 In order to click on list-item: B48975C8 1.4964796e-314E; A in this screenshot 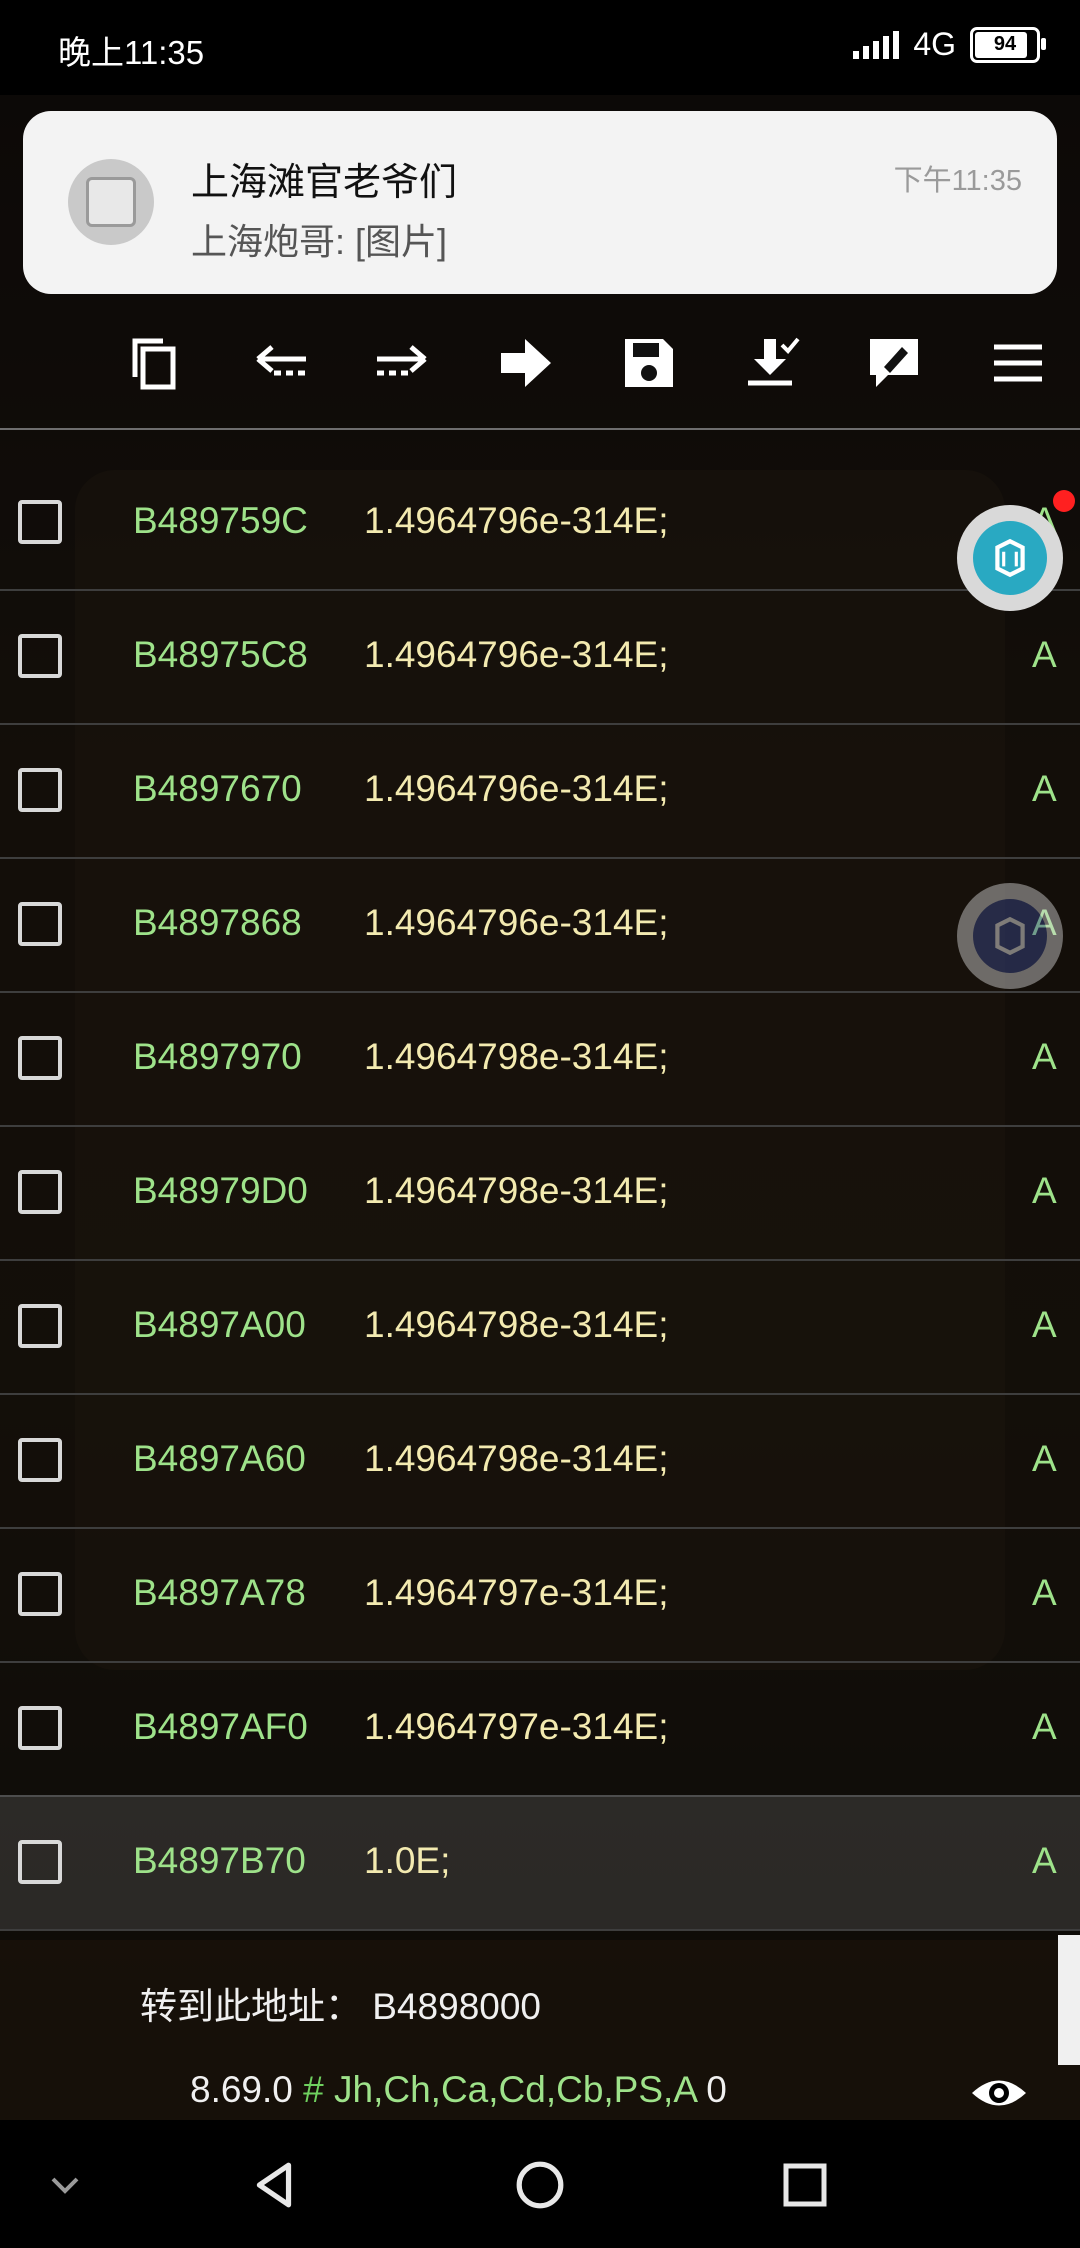, I will do `click(540, 657)`.